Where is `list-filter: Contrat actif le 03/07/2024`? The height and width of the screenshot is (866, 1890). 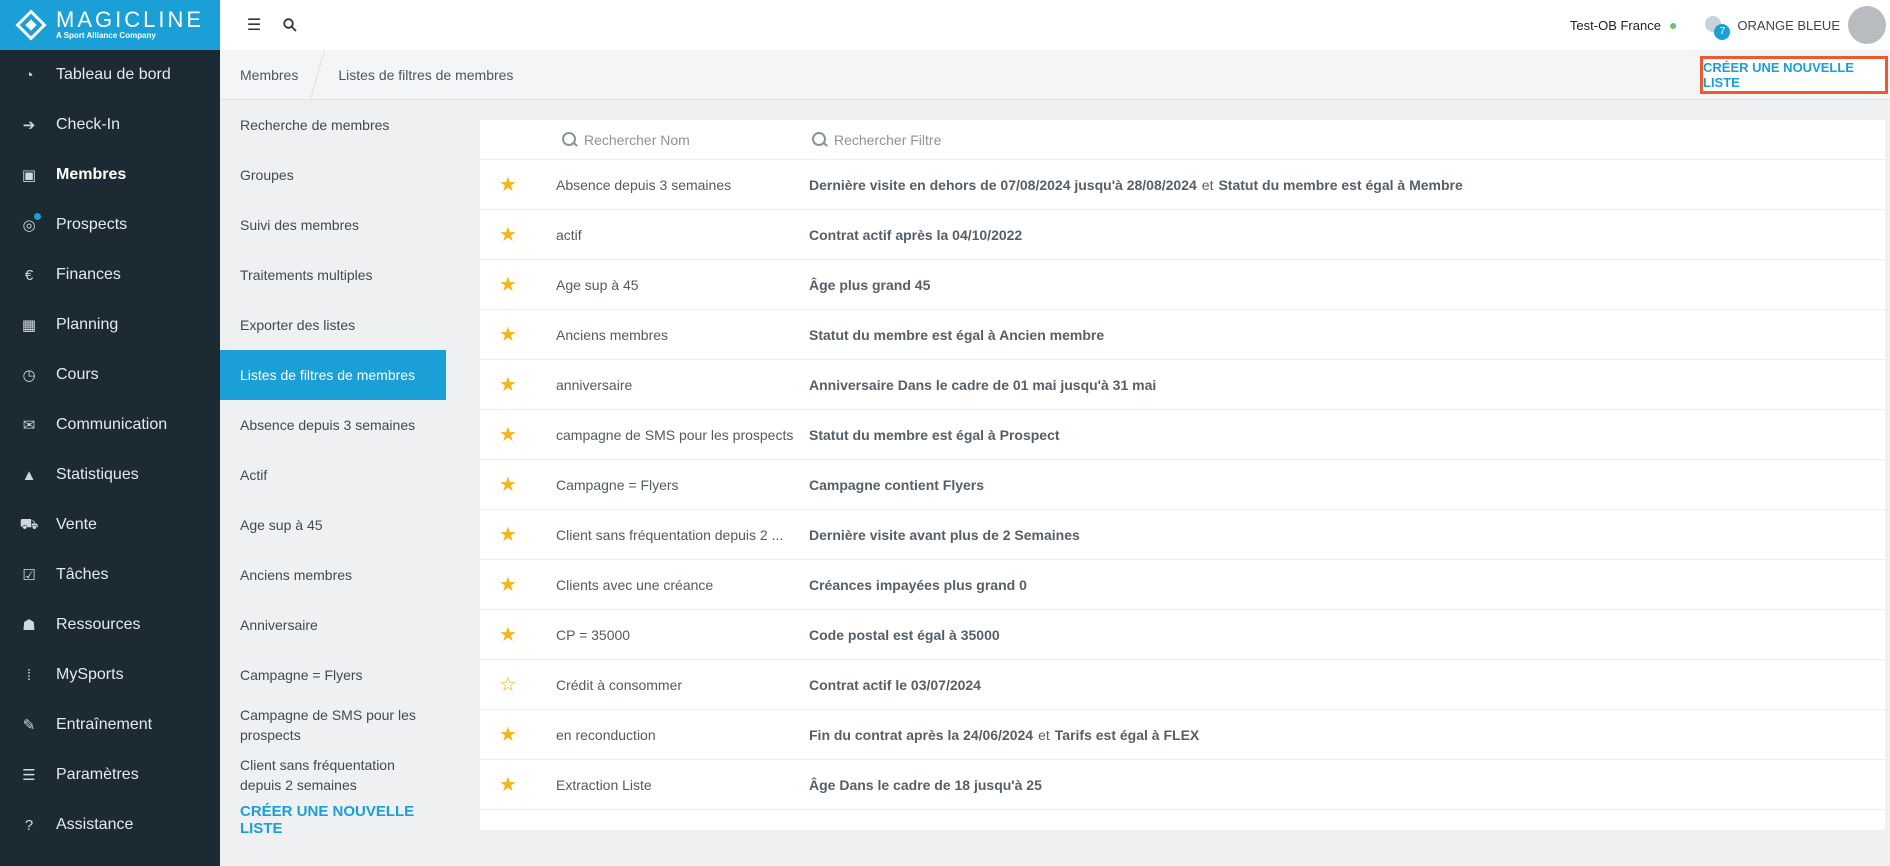 list-filter: Contrat actif le 03/07/2024 is located at coordinates (895, 685).